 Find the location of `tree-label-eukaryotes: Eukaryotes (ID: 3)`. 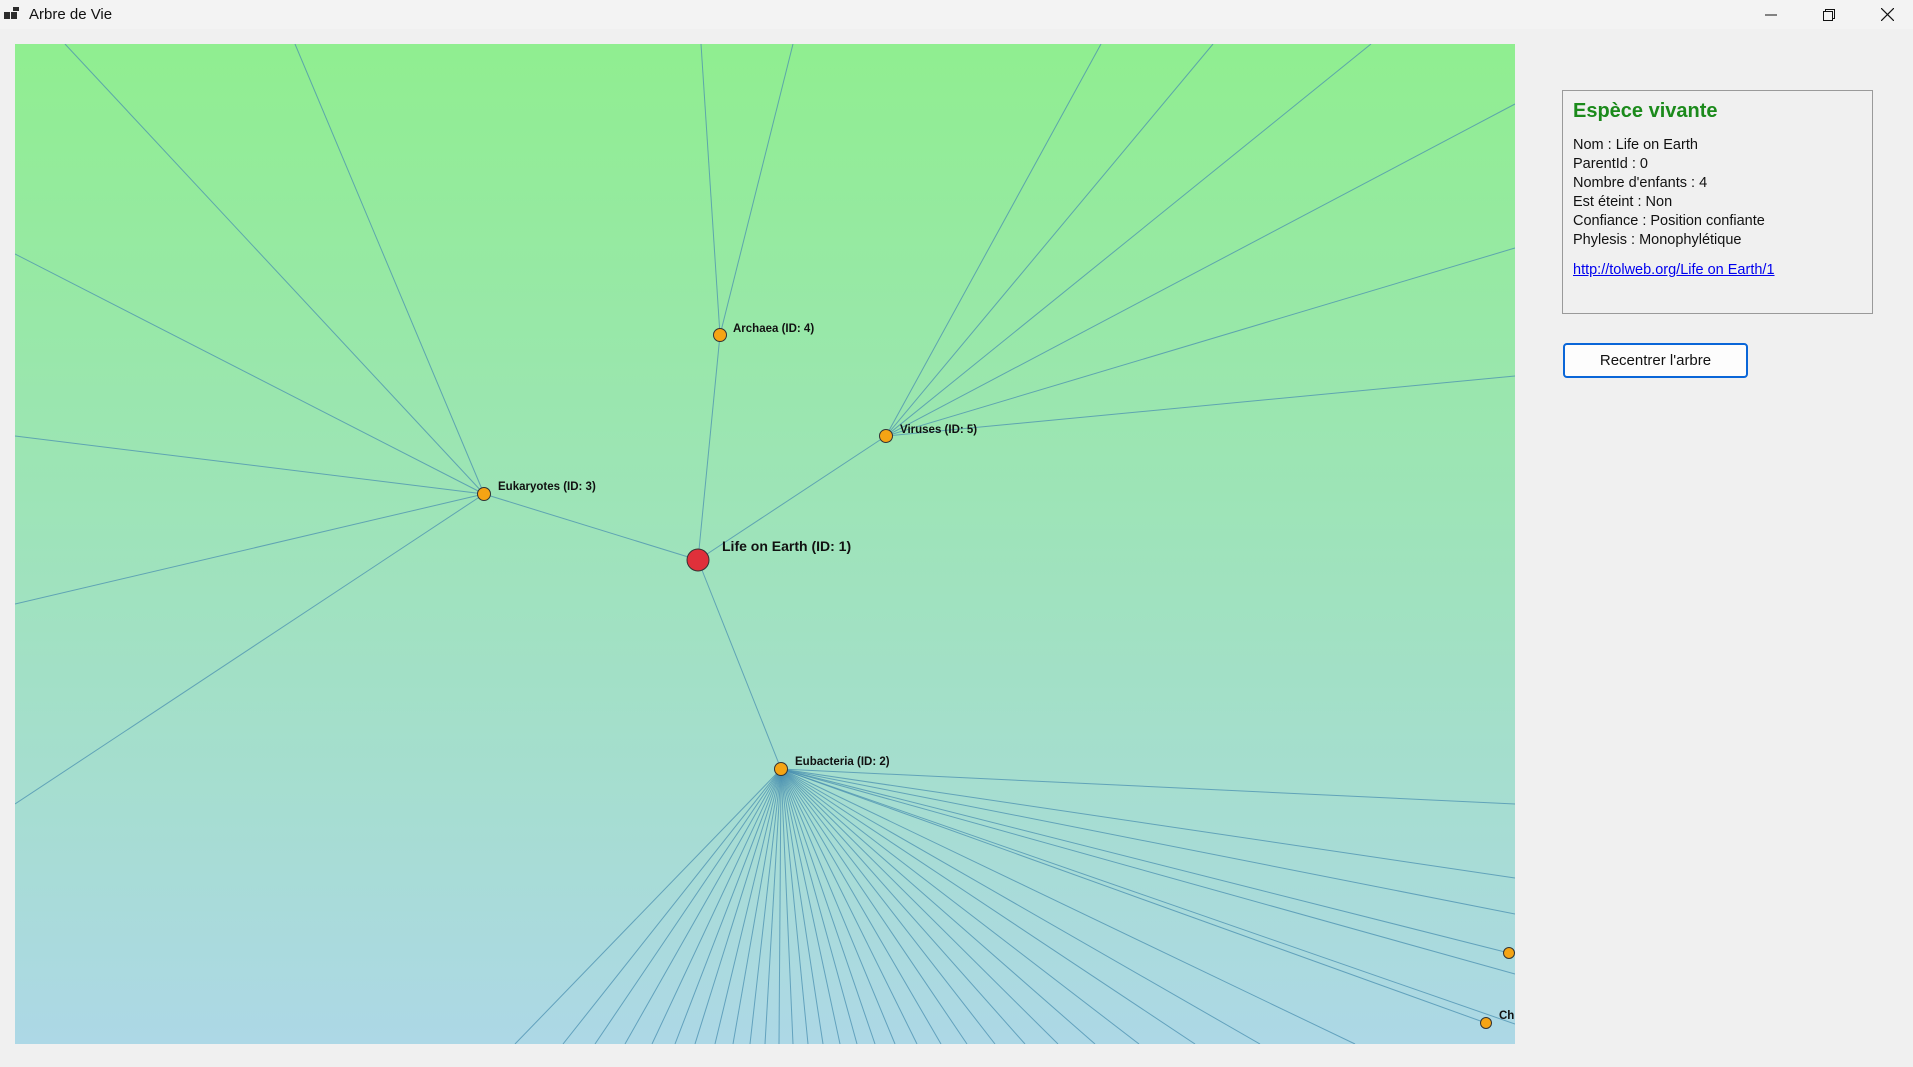

tree-label-eukaryotes: Eukaryotes (ID: 3) is located at coordinates (547, 487).